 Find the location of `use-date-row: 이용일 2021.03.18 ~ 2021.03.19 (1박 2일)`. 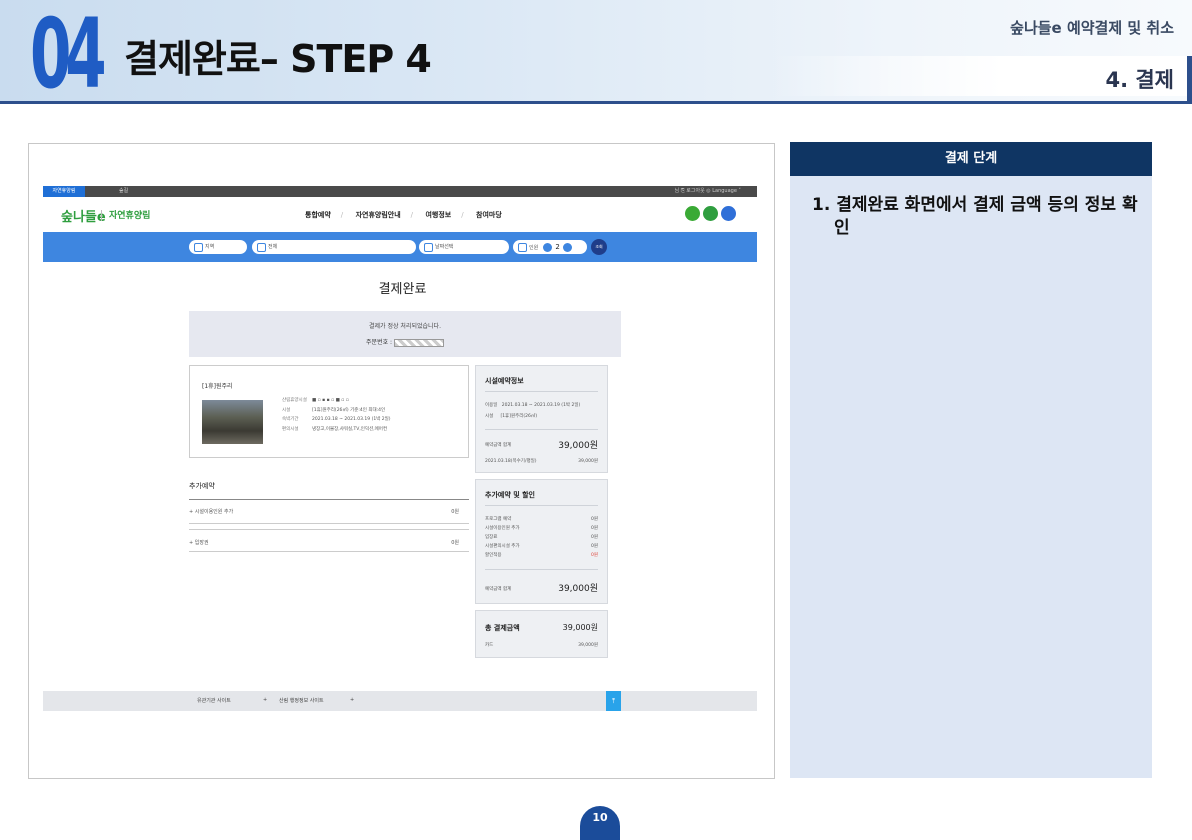

use-date-row: 이용일 2021.03.18 ~ 2021.03.19 (1박 2일) is located at coordinates (541, 405).